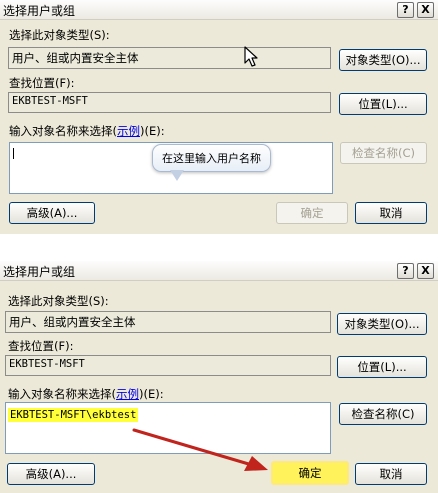 Image resolution: width=438 pixels, height=493 pixels. I want to click on text-caret, so click(13, 153).